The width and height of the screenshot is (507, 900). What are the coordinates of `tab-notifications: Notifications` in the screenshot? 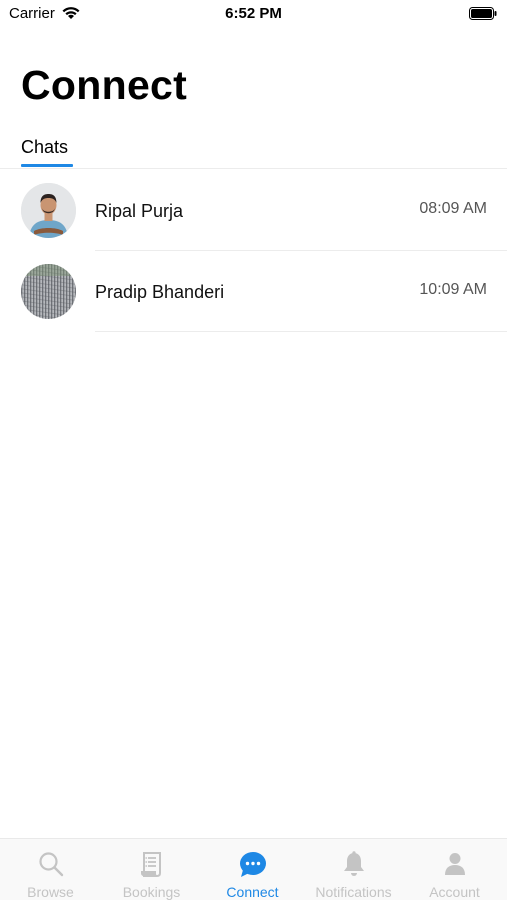 It's located at (353, 869).